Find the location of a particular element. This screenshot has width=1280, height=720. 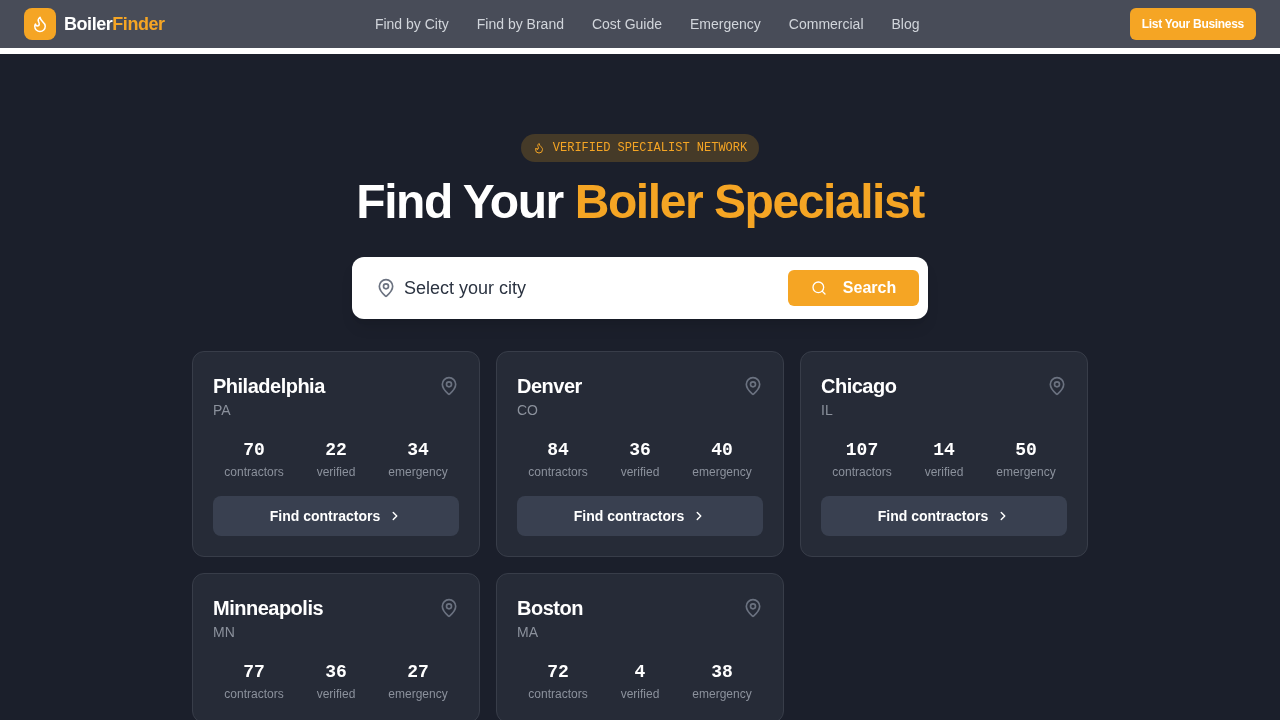

stat-value: 4 is located at coordinates (640, 672).